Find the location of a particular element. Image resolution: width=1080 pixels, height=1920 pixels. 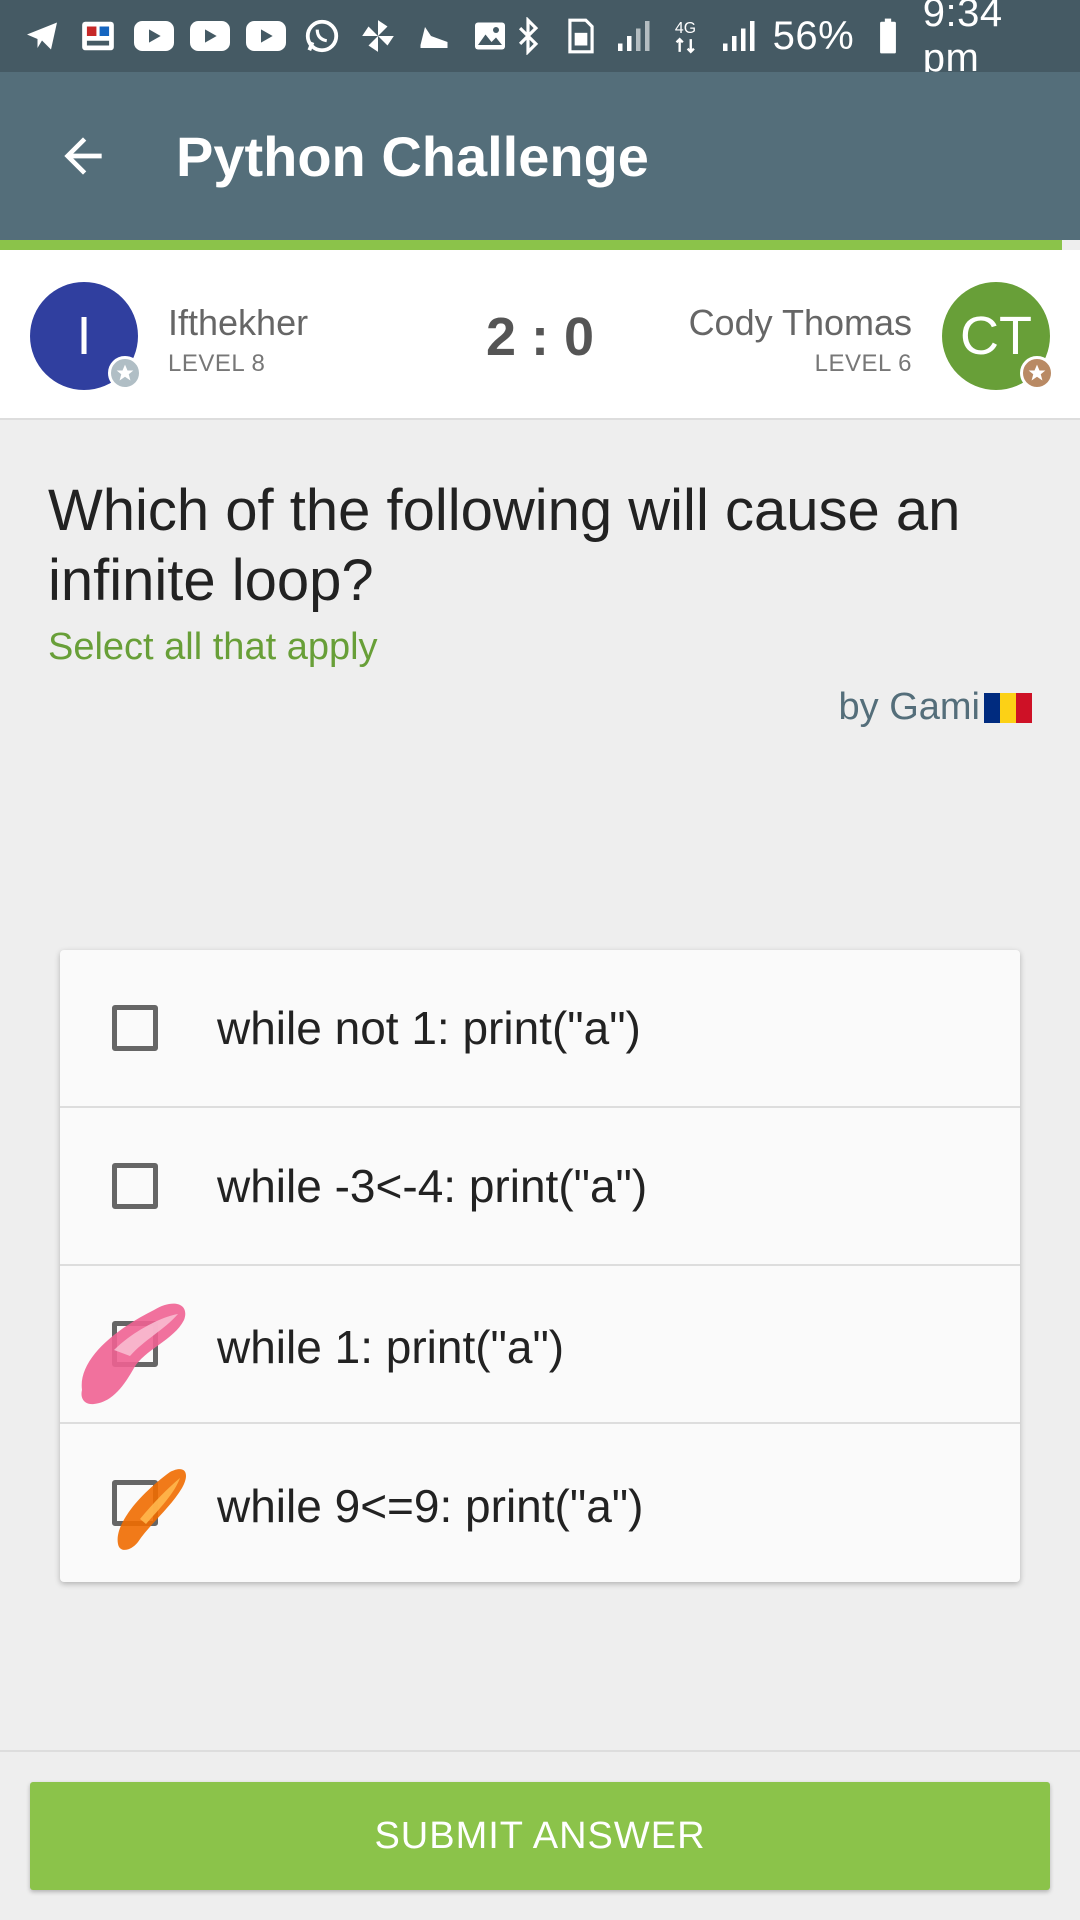

image-icon is located at coordinates (490, 36).